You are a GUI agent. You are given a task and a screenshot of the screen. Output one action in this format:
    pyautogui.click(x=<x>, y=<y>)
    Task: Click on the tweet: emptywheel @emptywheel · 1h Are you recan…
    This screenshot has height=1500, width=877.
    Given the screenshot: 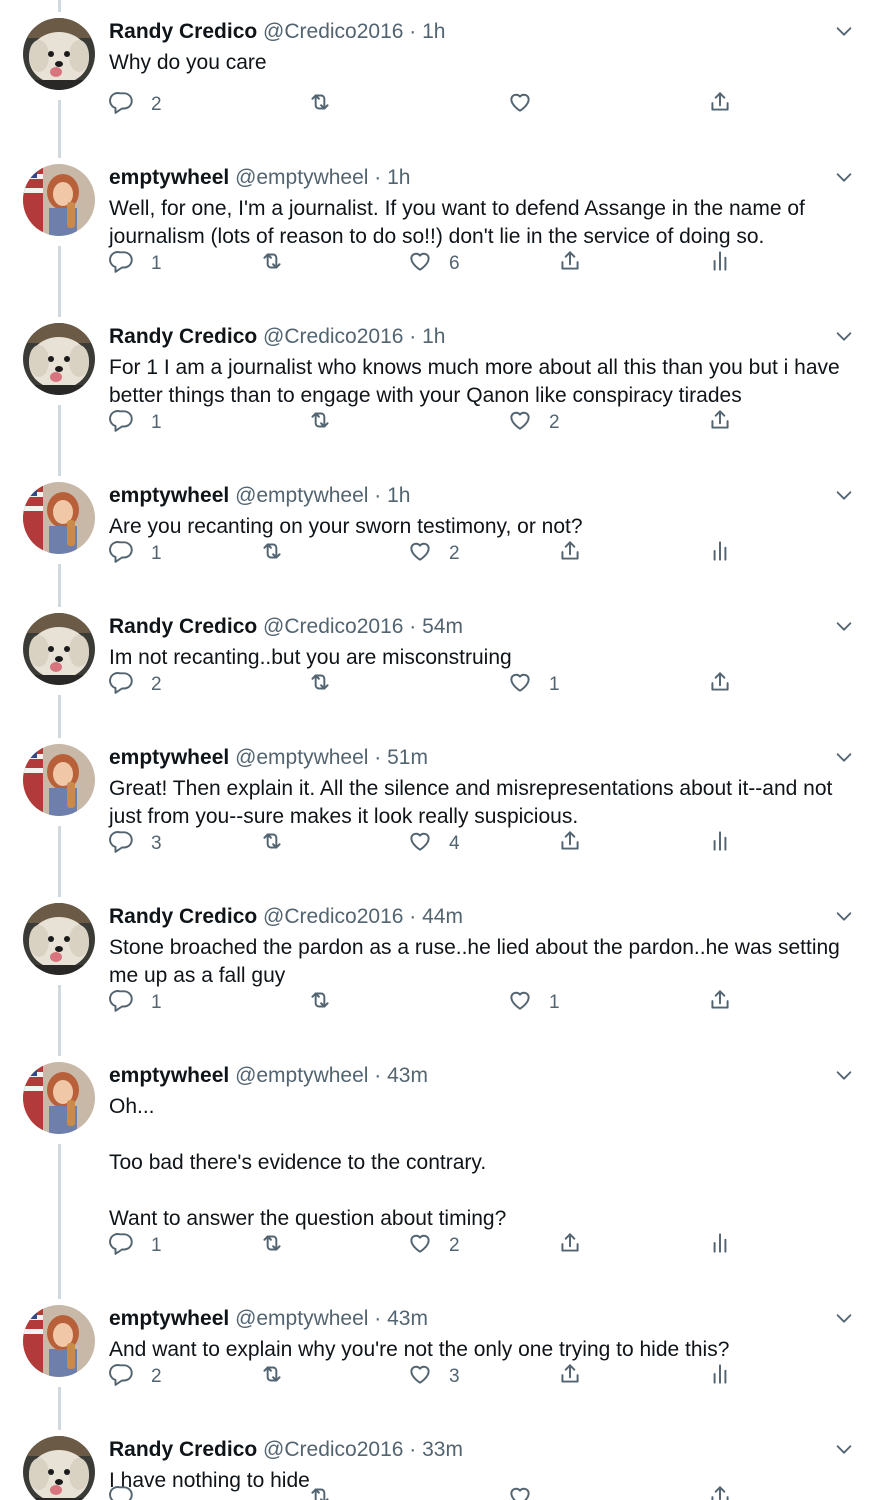 What is the action you would take?
    pyautogui.click(x=438, y=529)
    